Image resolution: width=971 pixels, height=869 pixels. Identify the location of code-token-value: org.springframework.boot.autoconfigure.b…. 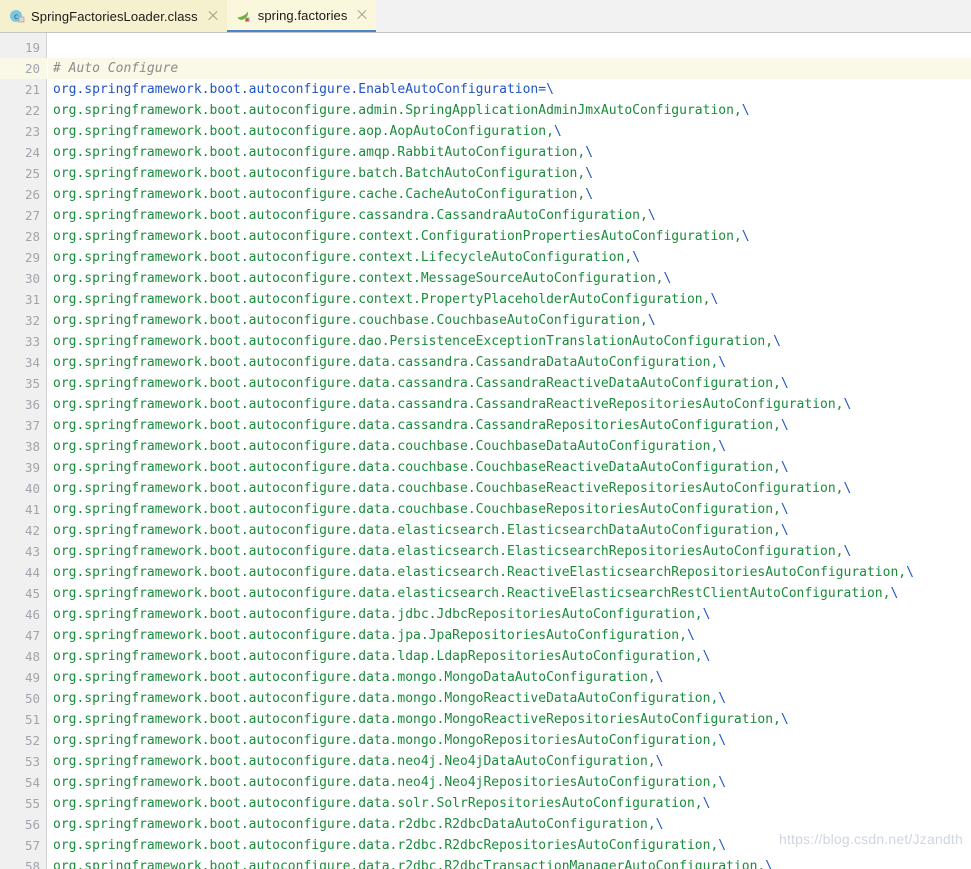
(319, 173).